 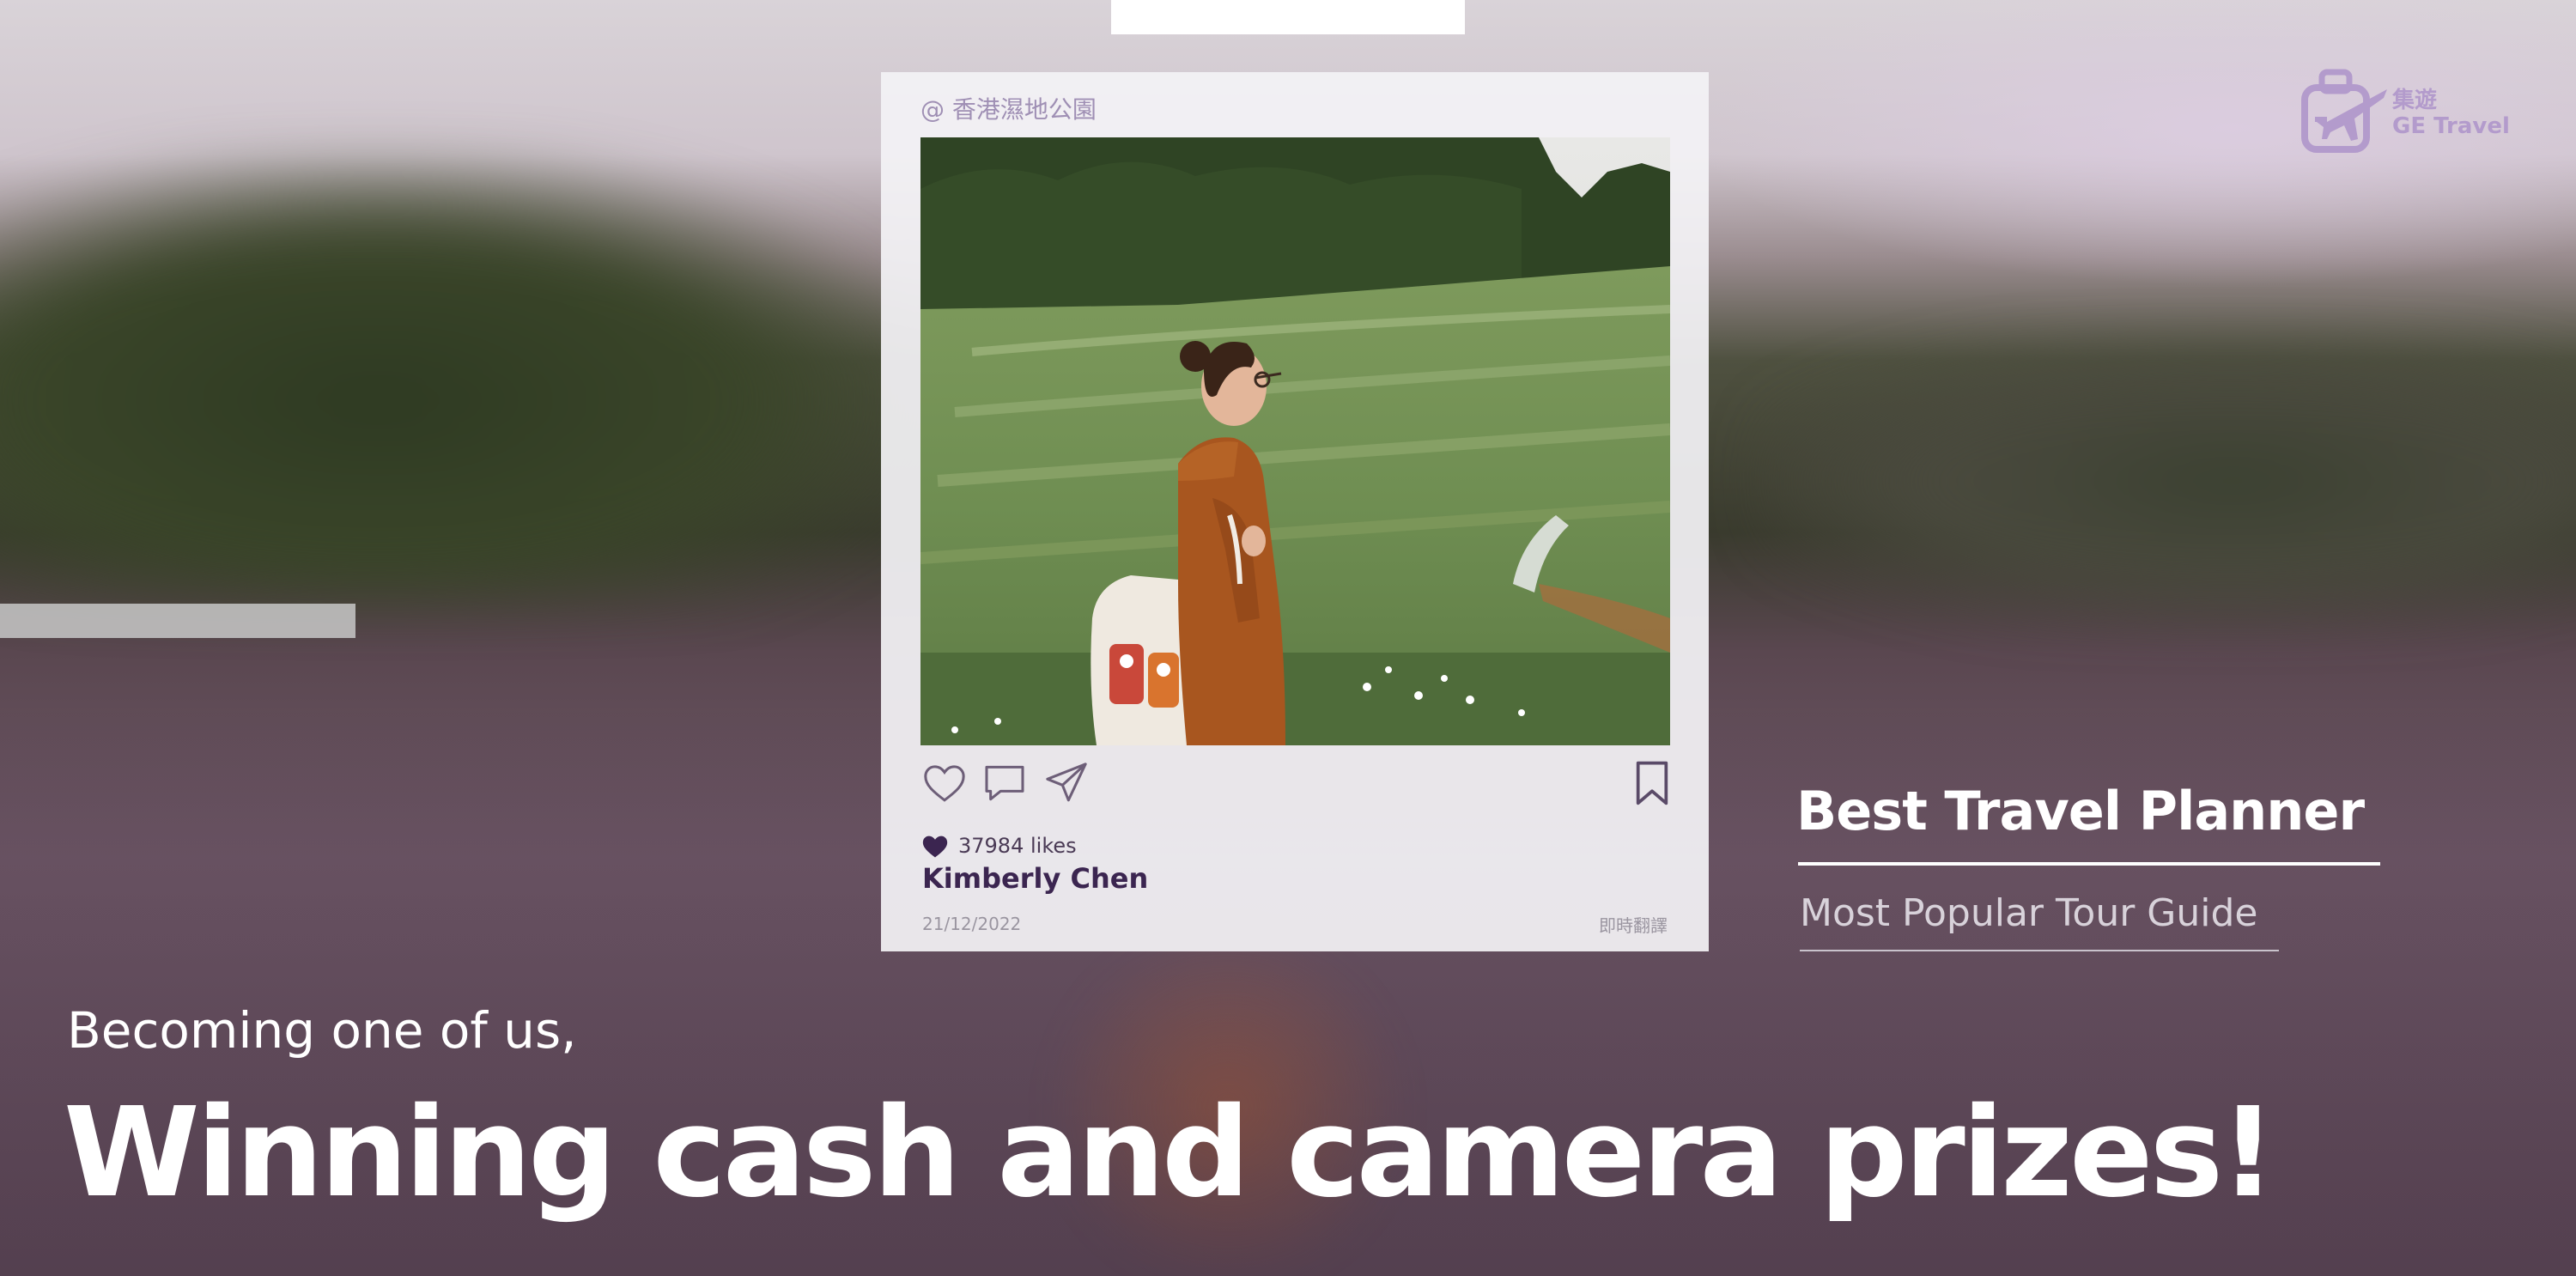 I want to click on ge-travel-logo: 集遊 GE Travel, so click(x=2405, y=112).